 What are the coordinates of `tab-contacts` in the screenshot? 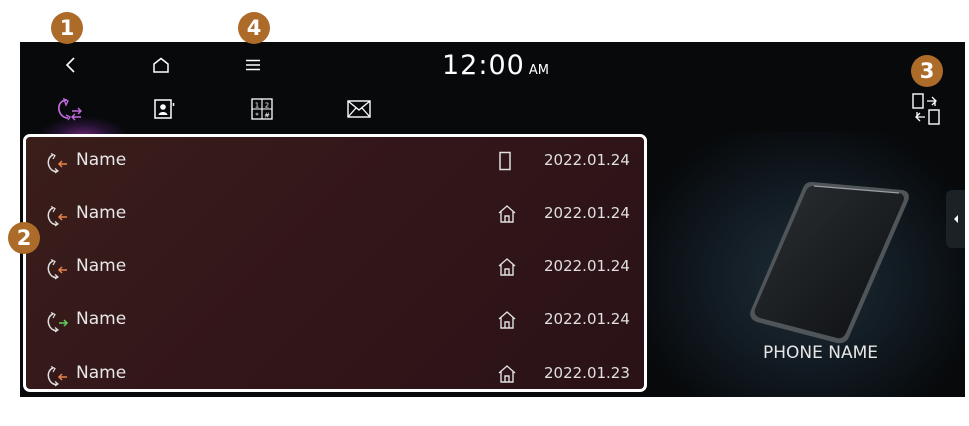 It's located at (164, 109).